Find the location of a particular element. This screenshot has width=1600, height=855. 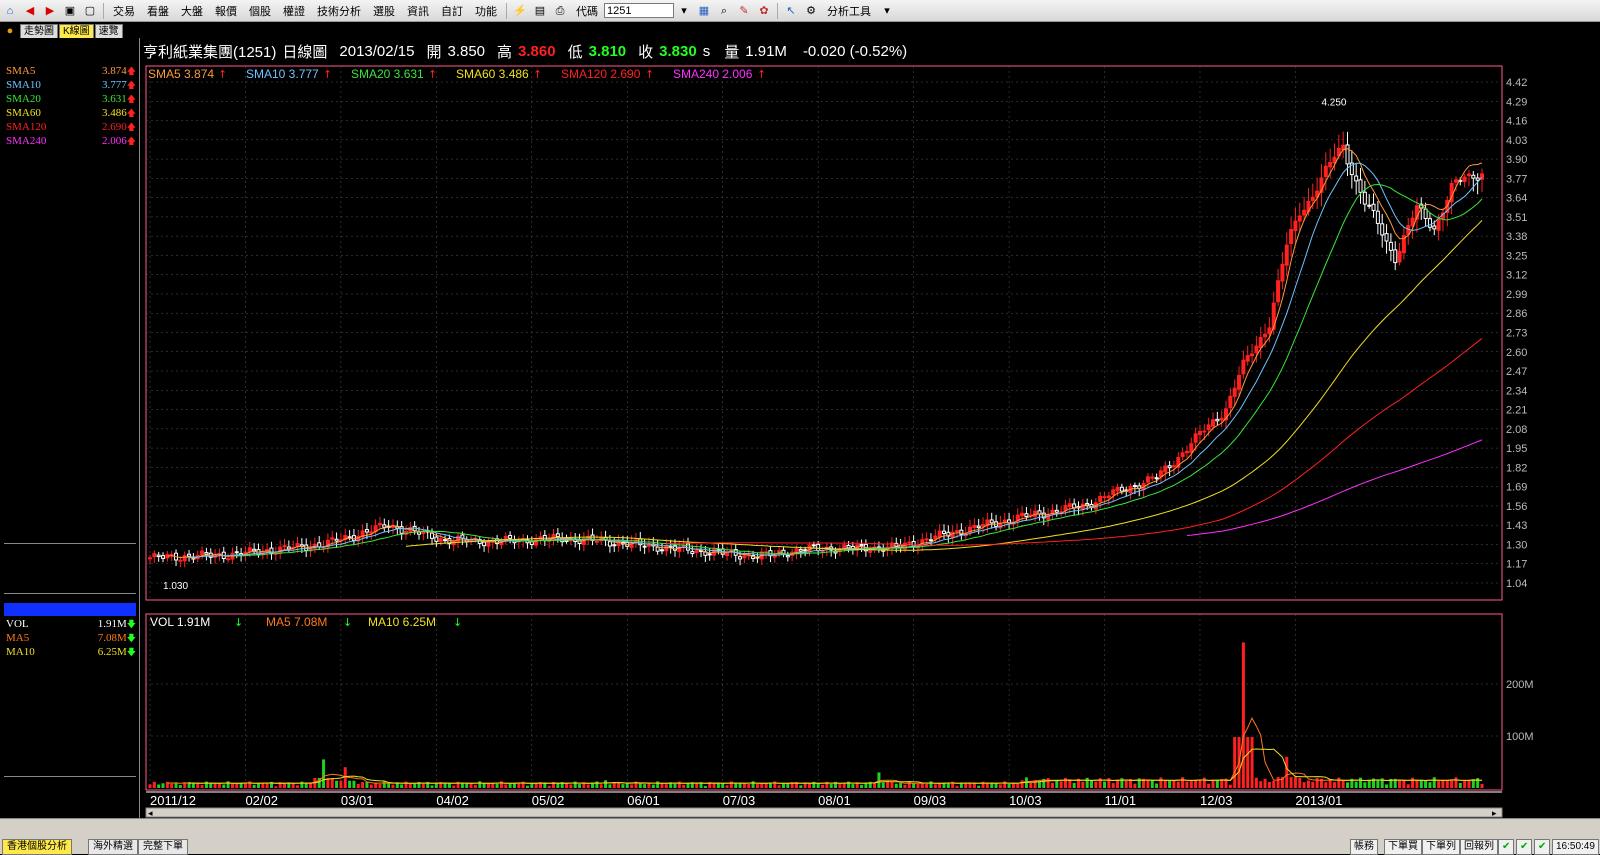

volume-tick-label: 100M is located at coordinates (1520, 737).